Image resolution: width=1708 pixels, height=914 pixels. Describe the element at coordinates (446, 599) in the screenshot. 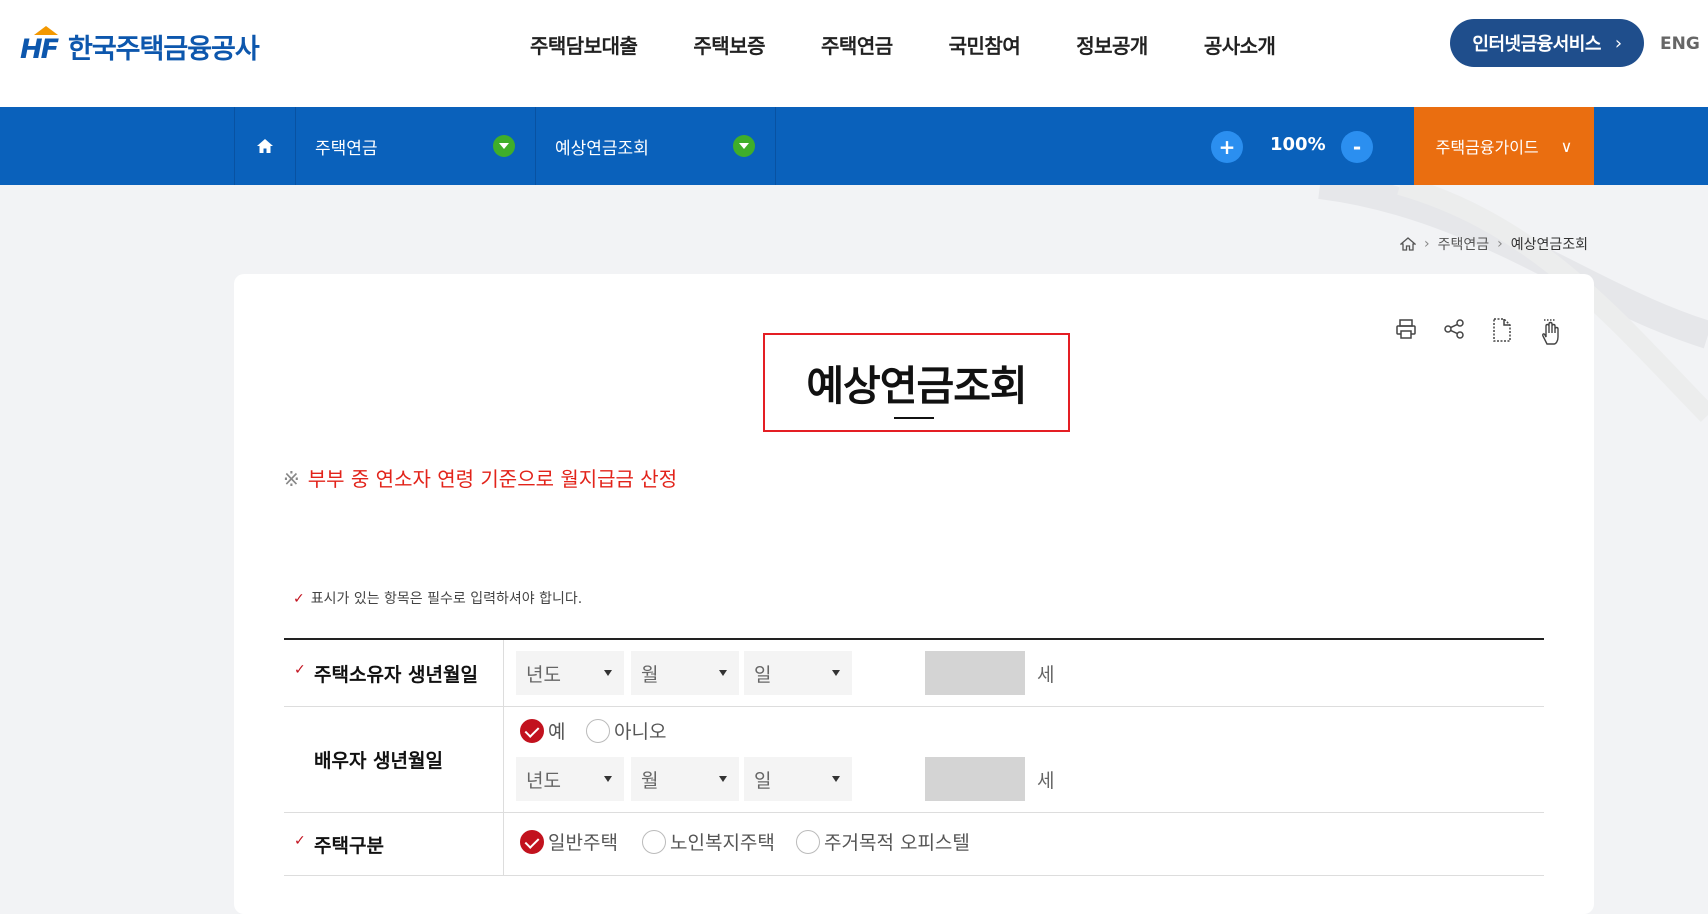

I see `required-note-text: 표시가 있는 항목은 필수로 입력하셔야 합니다.` at that location.